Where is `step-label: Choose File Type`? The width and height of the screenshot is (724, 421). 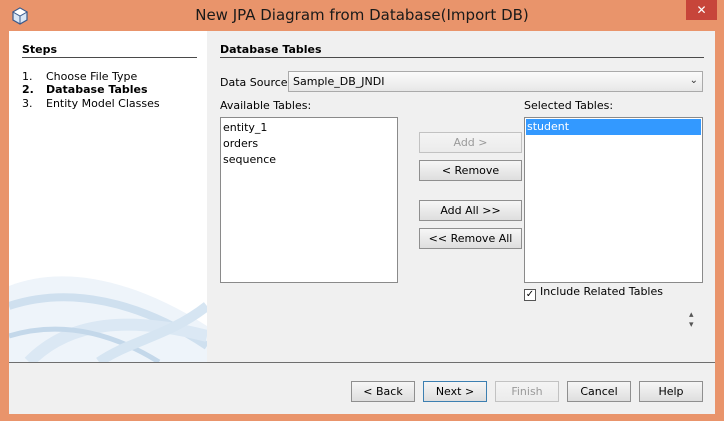
step-label: Choose File Type is located at coordinates (92, 76).